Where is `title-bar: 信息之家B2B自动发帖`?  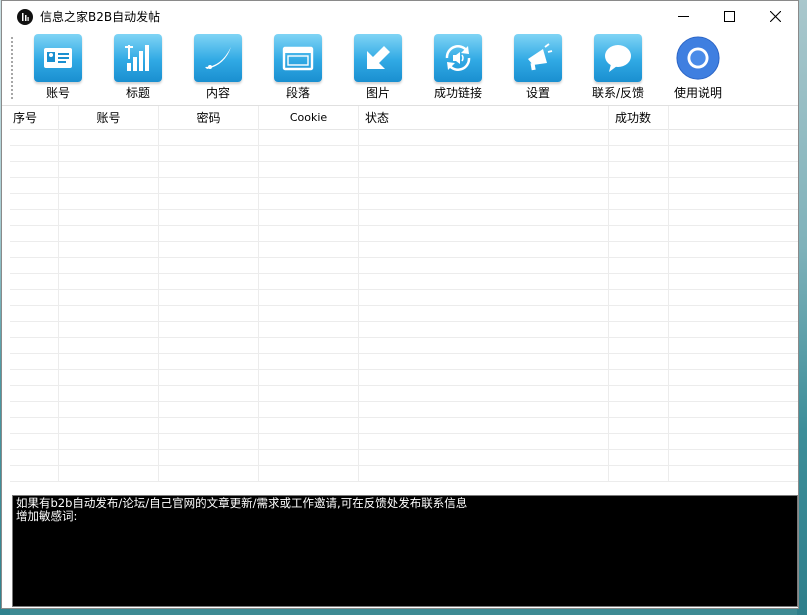 title-bar: 信息之家B2B自动发帖 is located at coordinates (400, 16).